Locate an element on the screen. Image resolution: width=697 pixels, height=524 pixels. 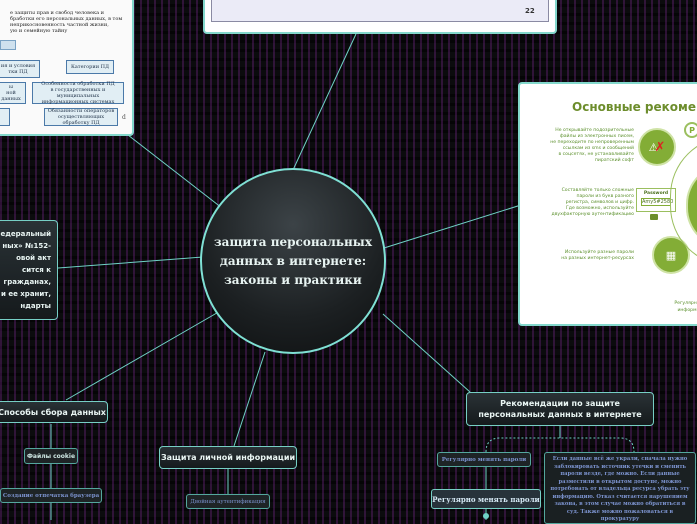
two-factor-node: Двойная аутентификация is located at coordinates (228, 501).